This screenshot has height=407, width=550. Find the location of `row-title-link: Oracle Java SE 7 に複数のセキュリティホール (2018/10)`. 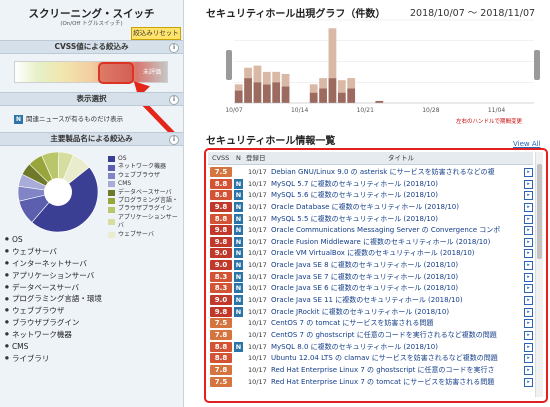

row-title-link: Oracle Java SE 7 に複数のセキュリティホール (2018/10) is located at coordinates (396, 277).